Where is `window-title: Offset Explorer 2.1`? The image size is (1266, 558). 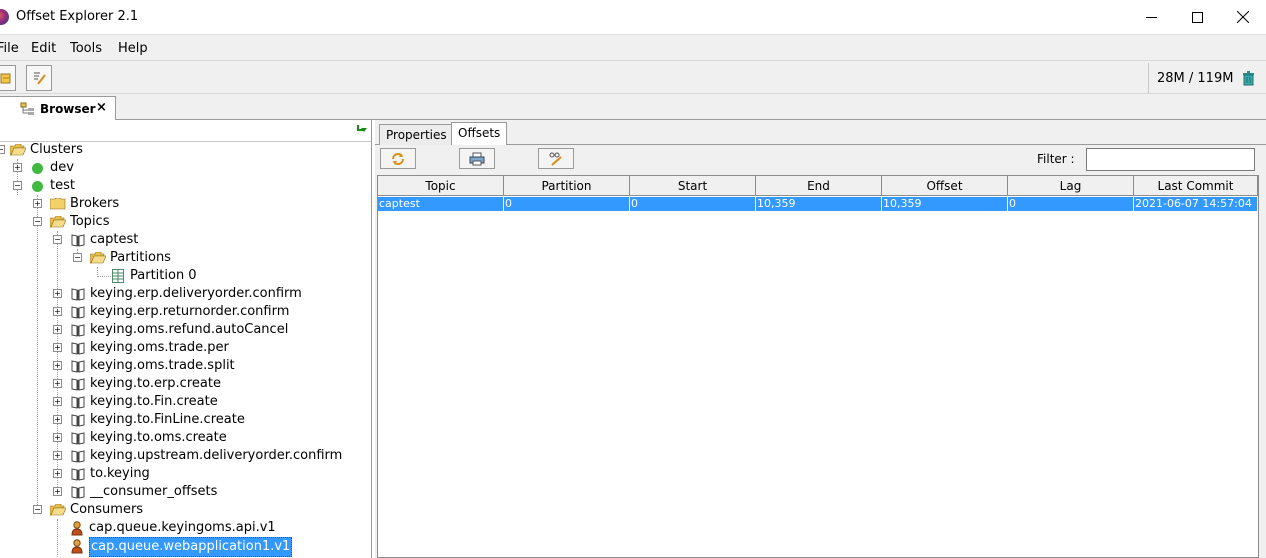 window-title: Offset Explorer 2.1 is located at coordinates (77, 16).